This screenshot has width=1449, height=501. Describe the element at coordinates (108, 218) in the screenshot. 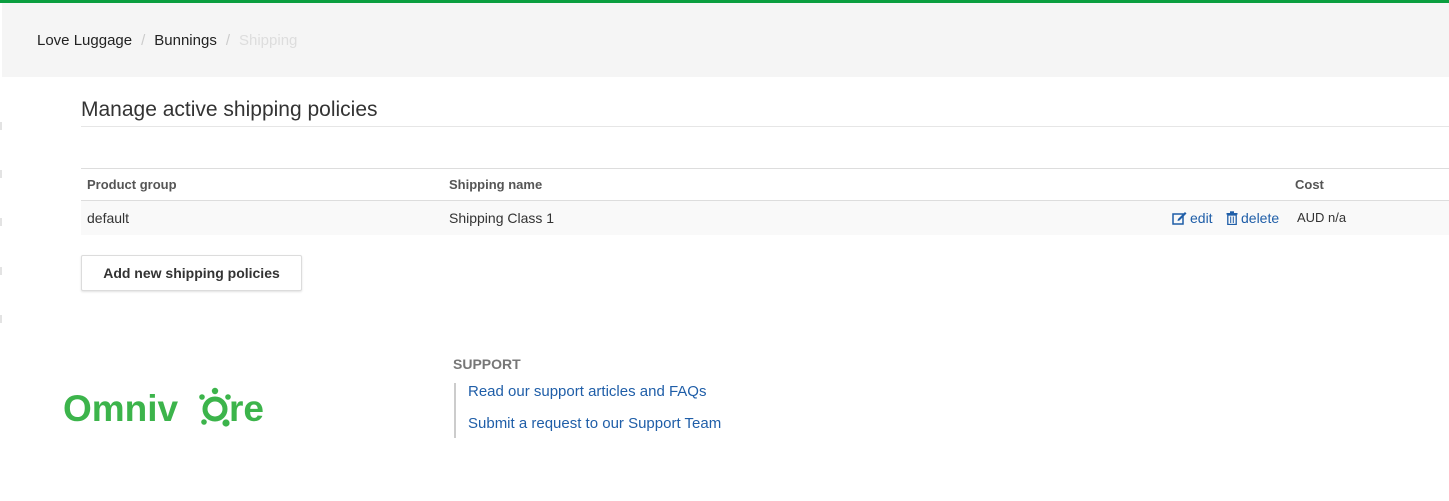

I see `cell-product-group: default` at that location.